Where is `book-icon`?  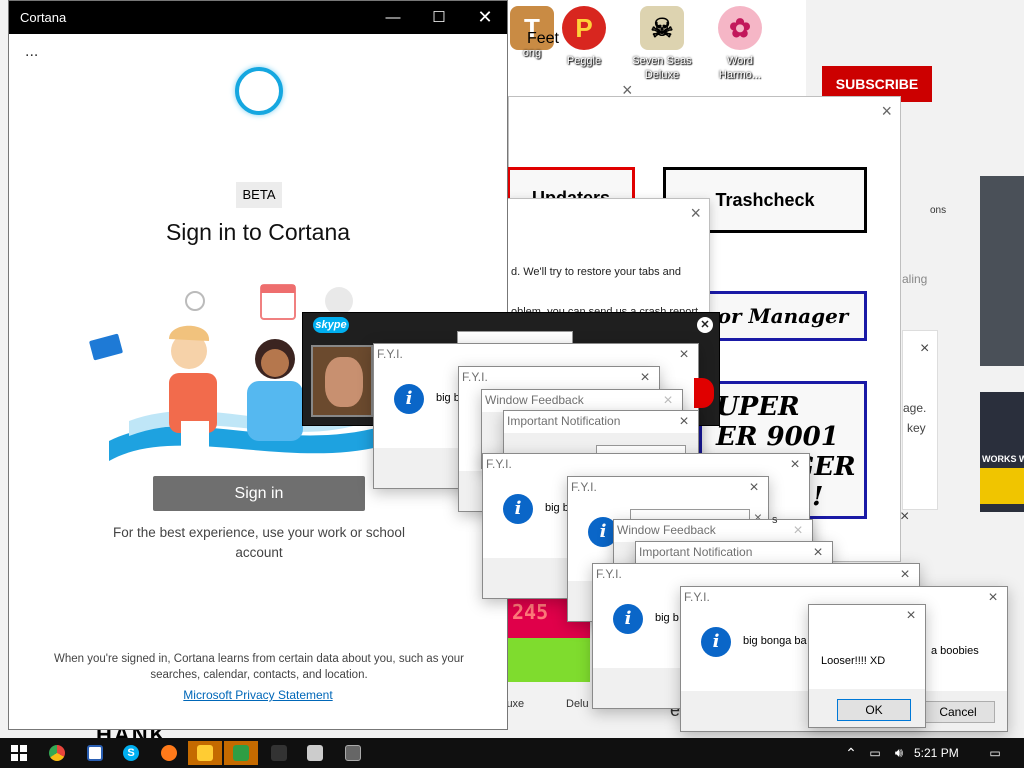 book-icon is located at coordinates (241, 753).